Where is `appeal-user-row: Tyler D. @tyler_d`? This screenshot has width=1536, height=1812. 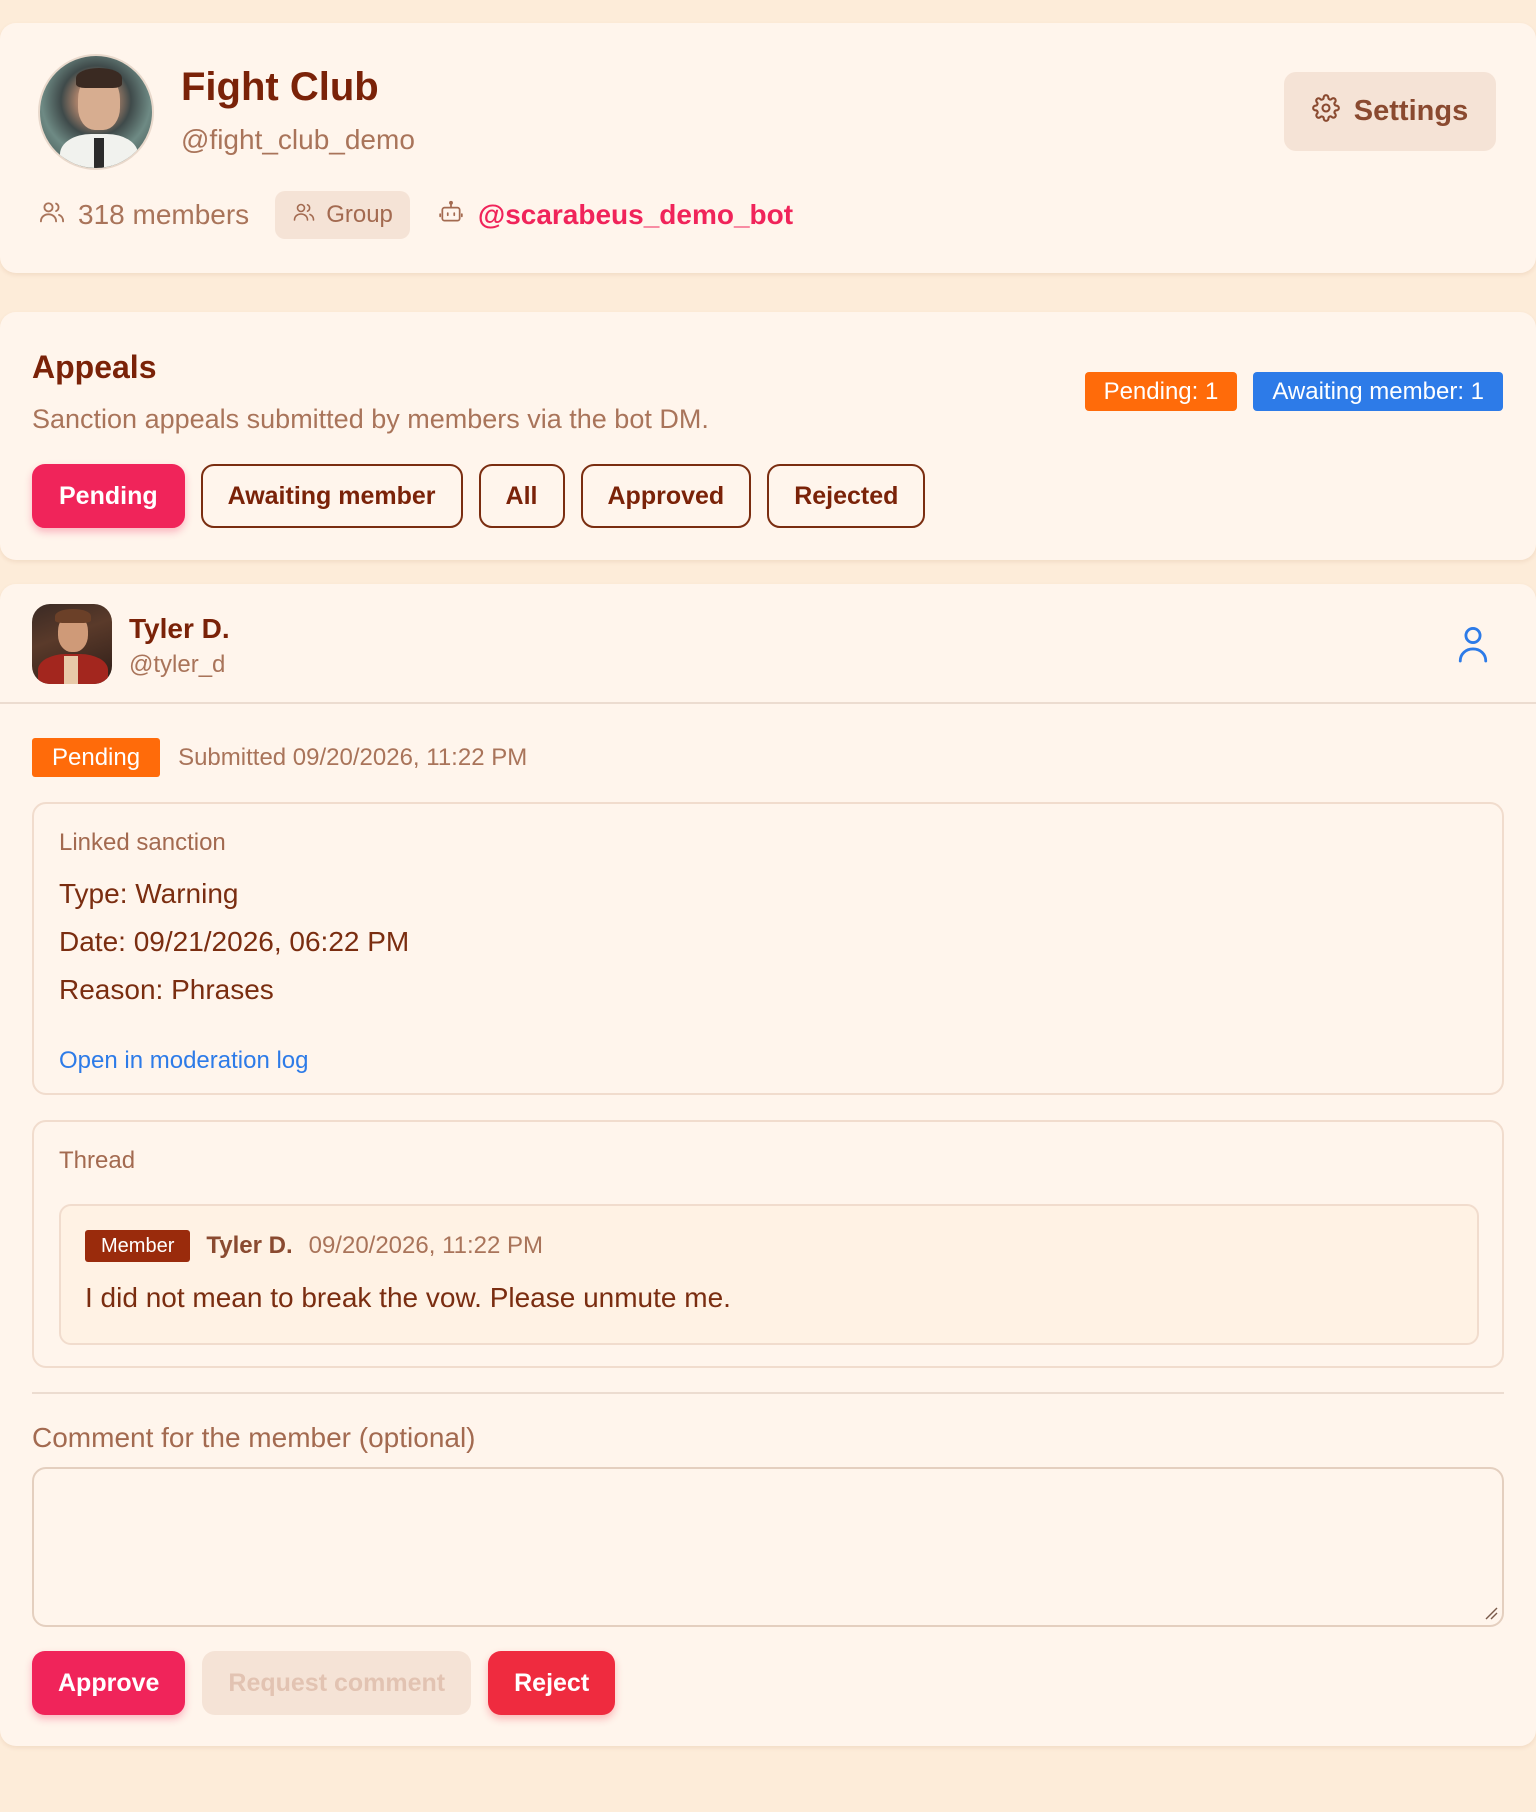
appeal-user-row: Tyler D. @tyler_d is located at coordinates (768, 644).